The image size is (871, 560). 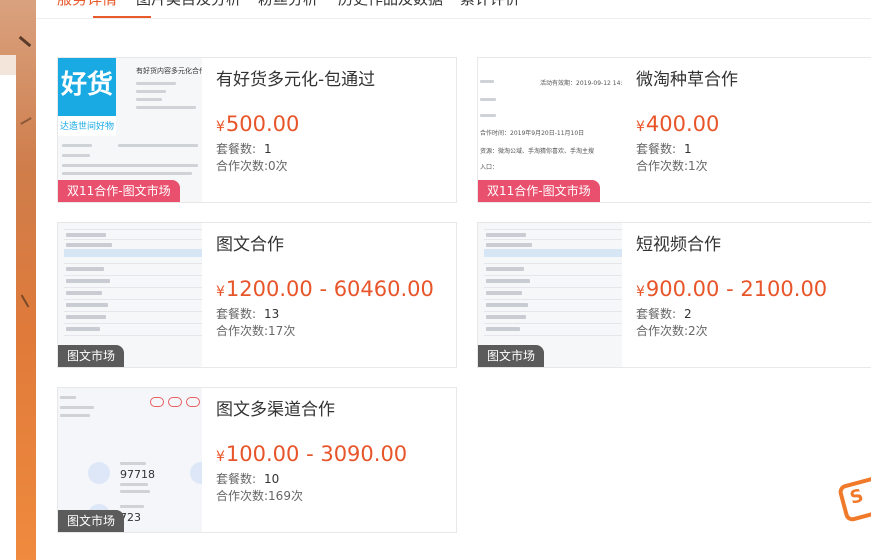 What do you see at coordinates (325, 289) in the screenshot?
I see `service-price: ¥1200.00 - 60460.00` at bounding box center [325, 289].